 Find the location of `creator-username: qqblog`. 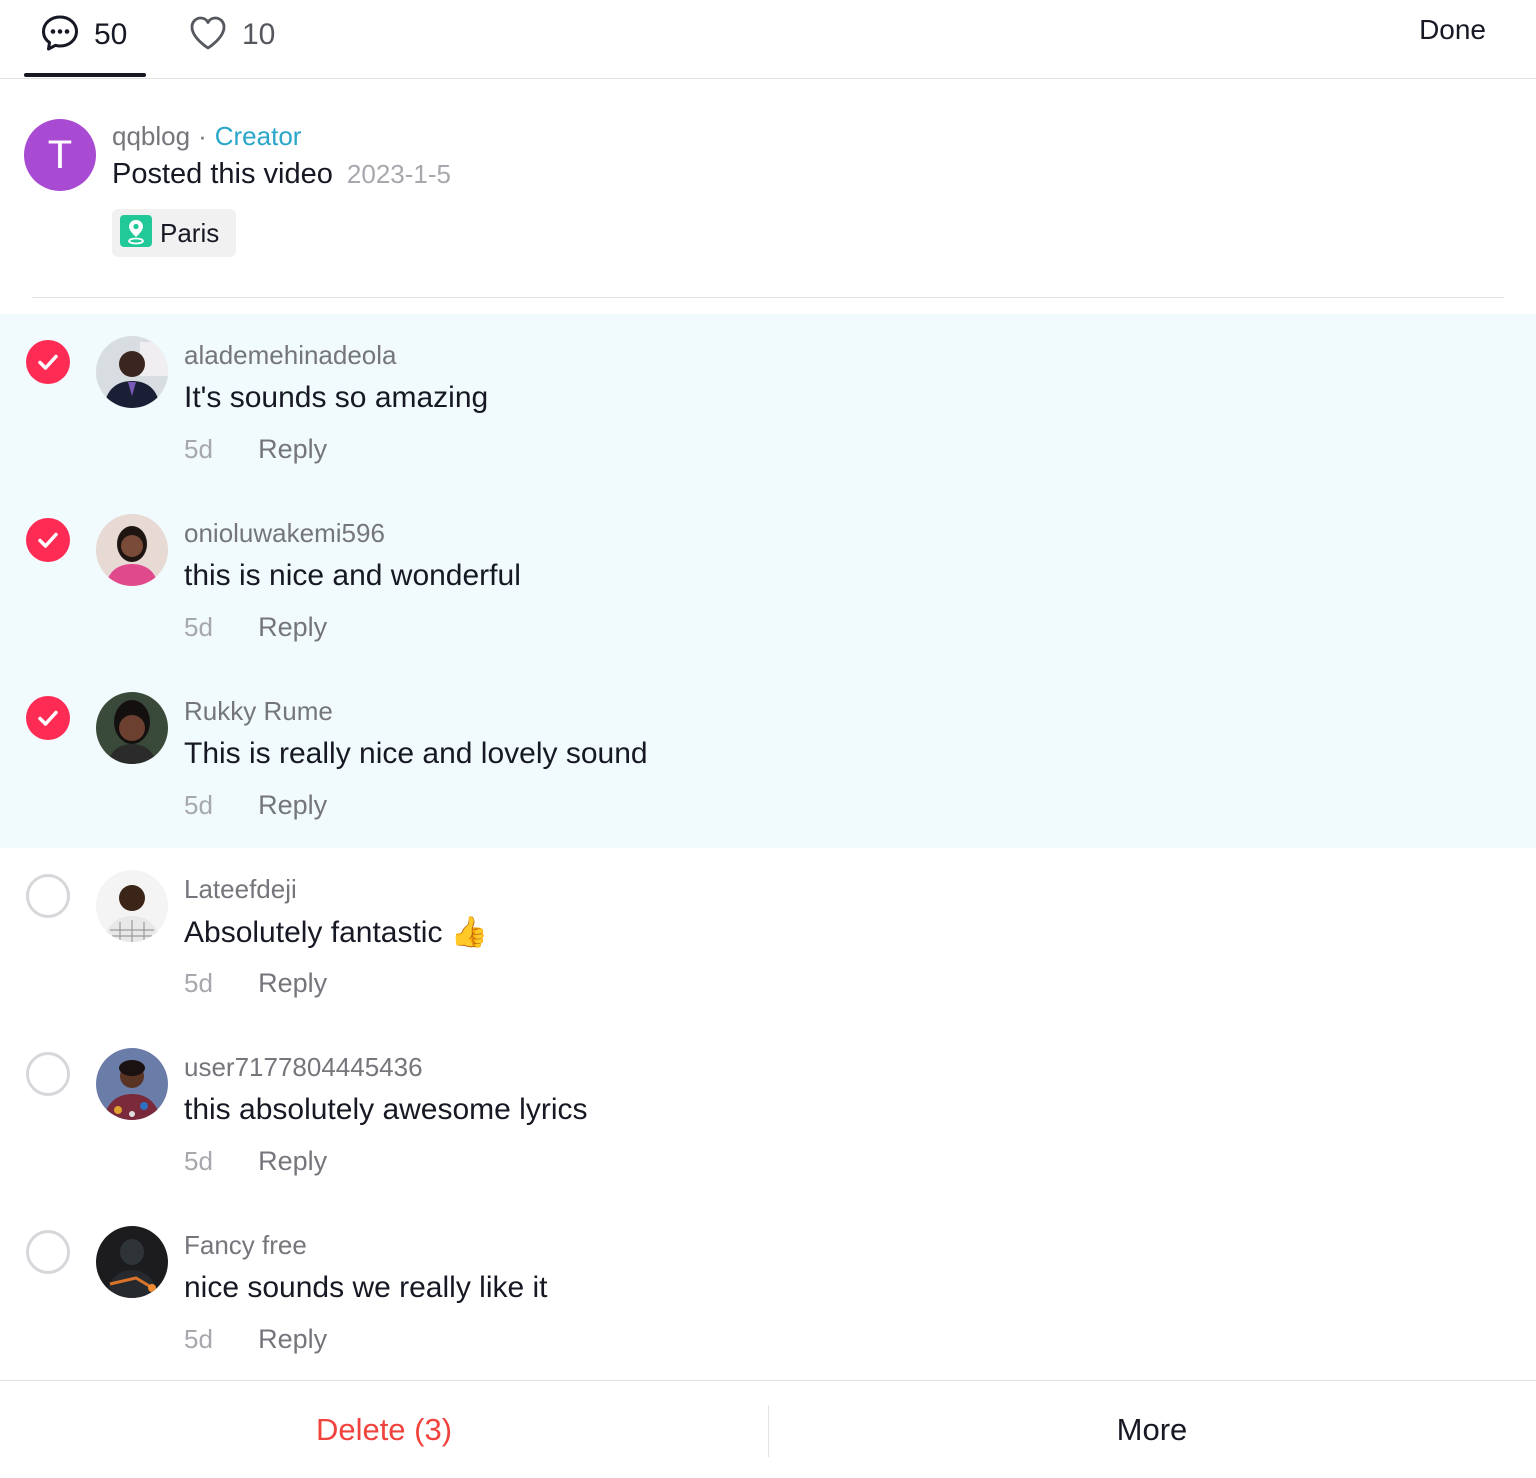

creator-username: qqblog is located at coordinates (151, 136).